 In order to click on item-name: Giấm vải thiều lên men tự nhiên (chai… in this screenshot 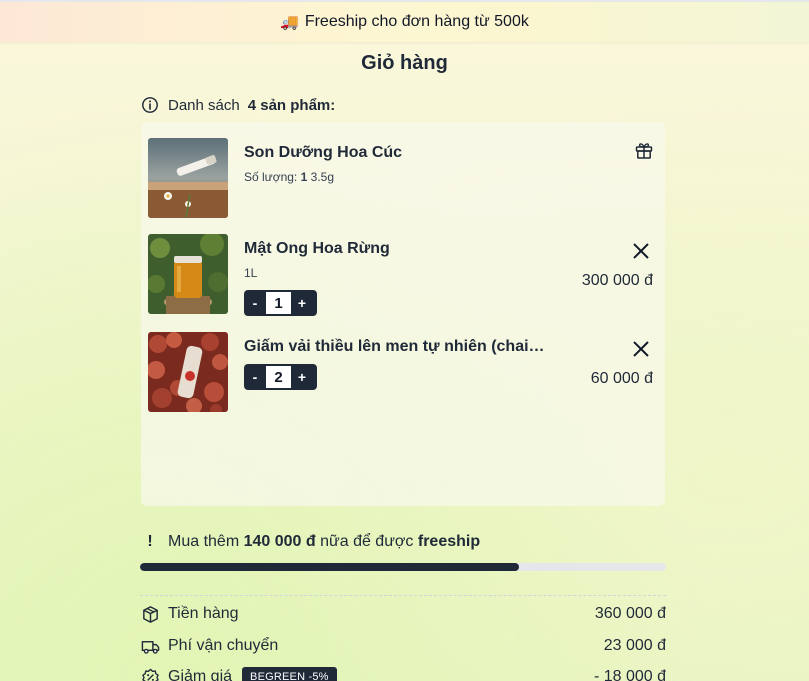, I will do `click(394, 347)`.